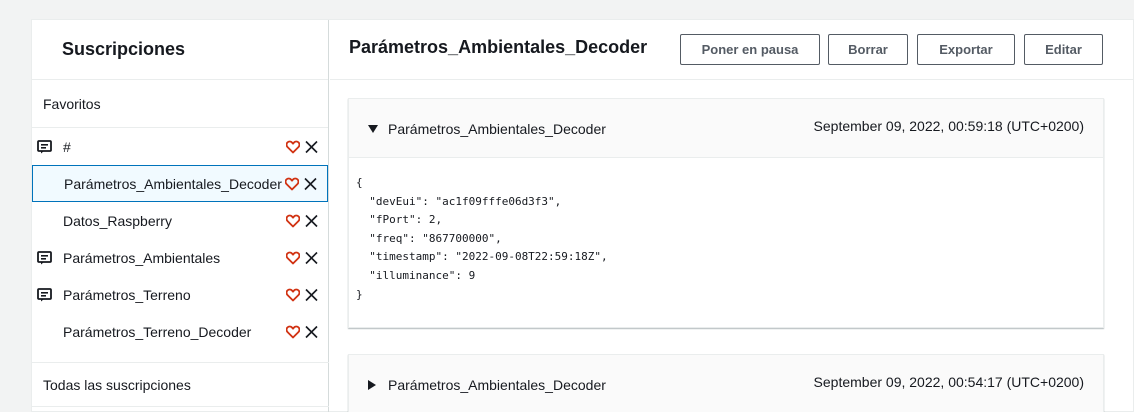  What do you see at coordinates (1063, 49) in the screenshot?
I see `edit-button: Editar` at bounding box center [1063, 49].